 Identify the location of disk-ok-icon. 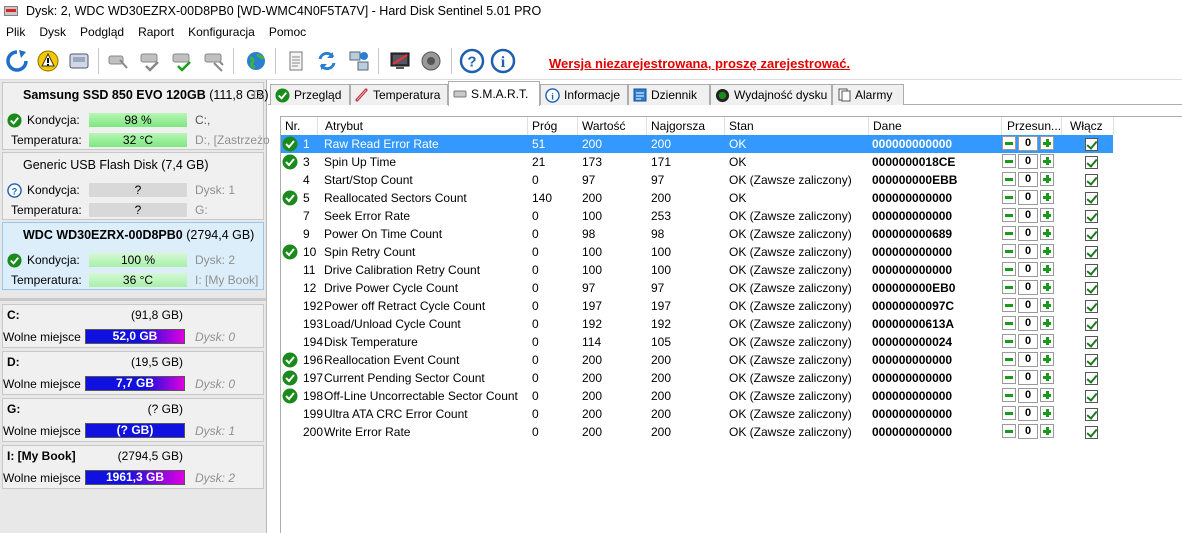
(182, 61).